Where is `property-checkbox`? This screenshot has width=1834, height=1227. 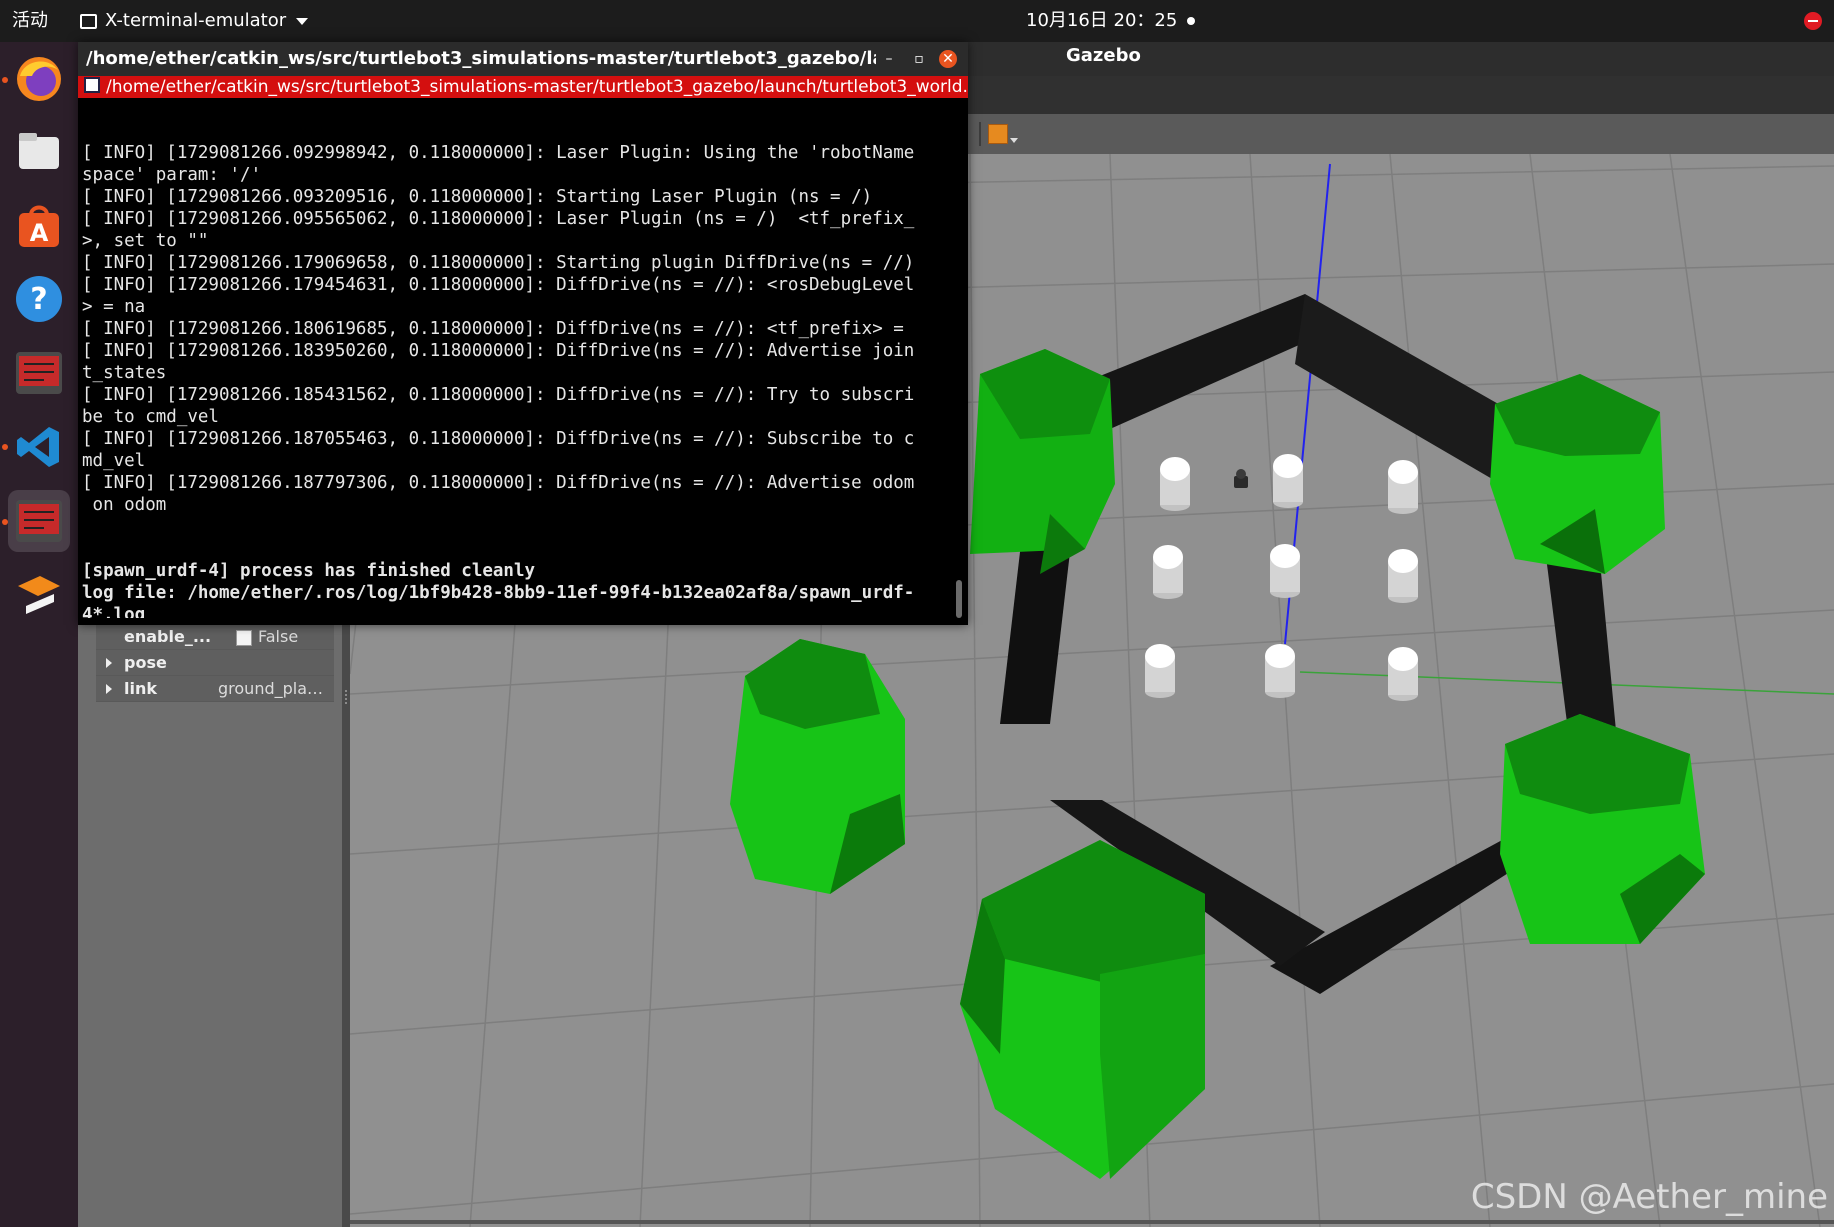 property-checkbox is located at coordinates (244, 638).